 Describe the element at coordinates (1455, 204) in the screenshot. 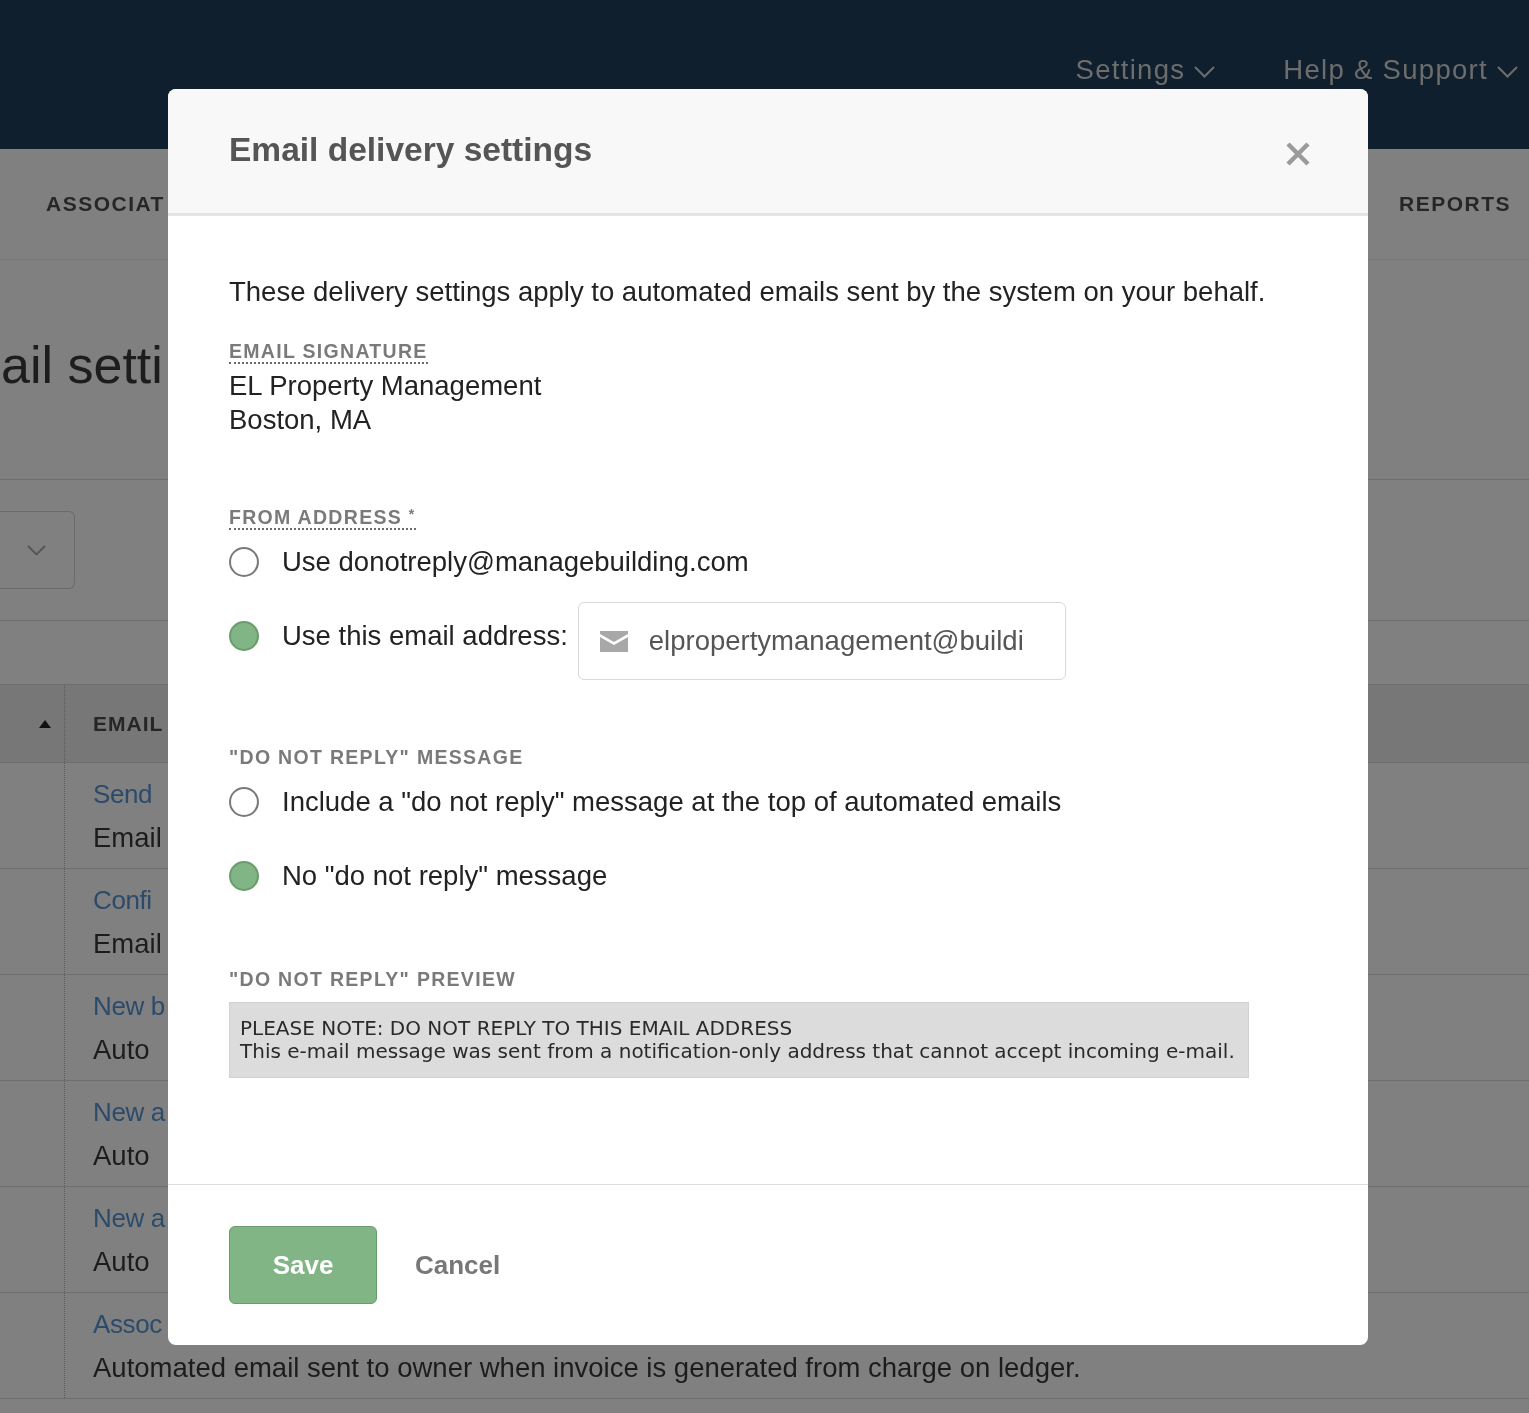

I see `nav-tab: REPORTS` at that location.